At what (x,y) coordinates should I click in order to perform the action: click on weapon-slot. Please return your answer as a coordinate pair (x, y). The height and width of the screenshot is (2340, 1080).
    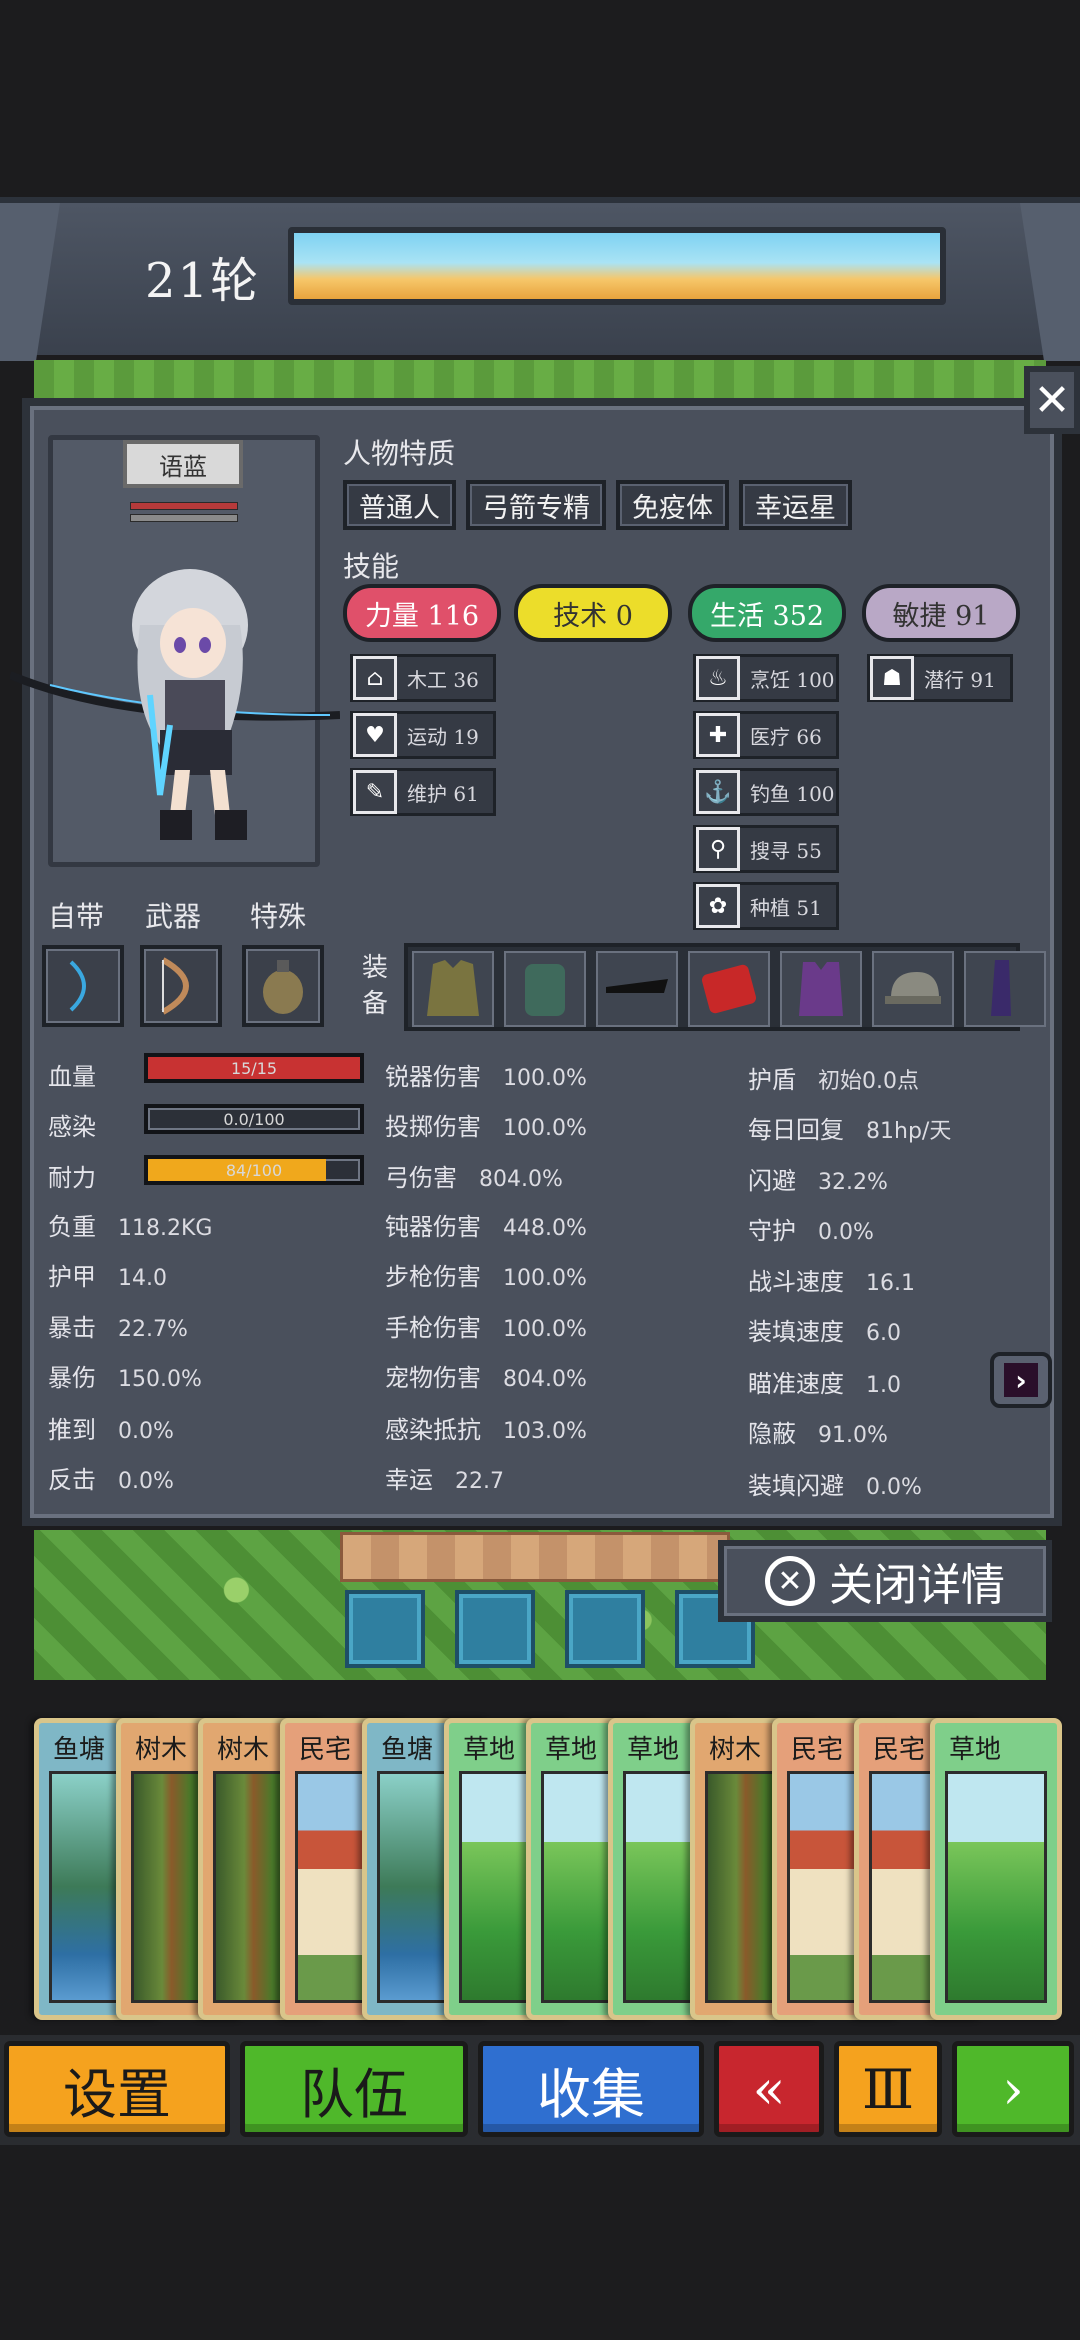
    Looking at the image, I should click on (181, 986).